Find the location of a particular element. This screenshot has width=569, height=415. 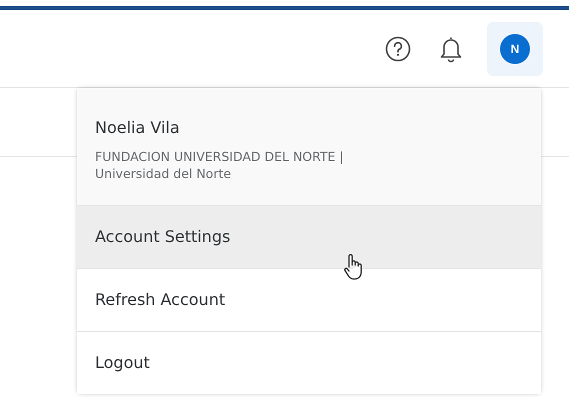

user-name: Noelia Vila is located at coordinates (138, 127).